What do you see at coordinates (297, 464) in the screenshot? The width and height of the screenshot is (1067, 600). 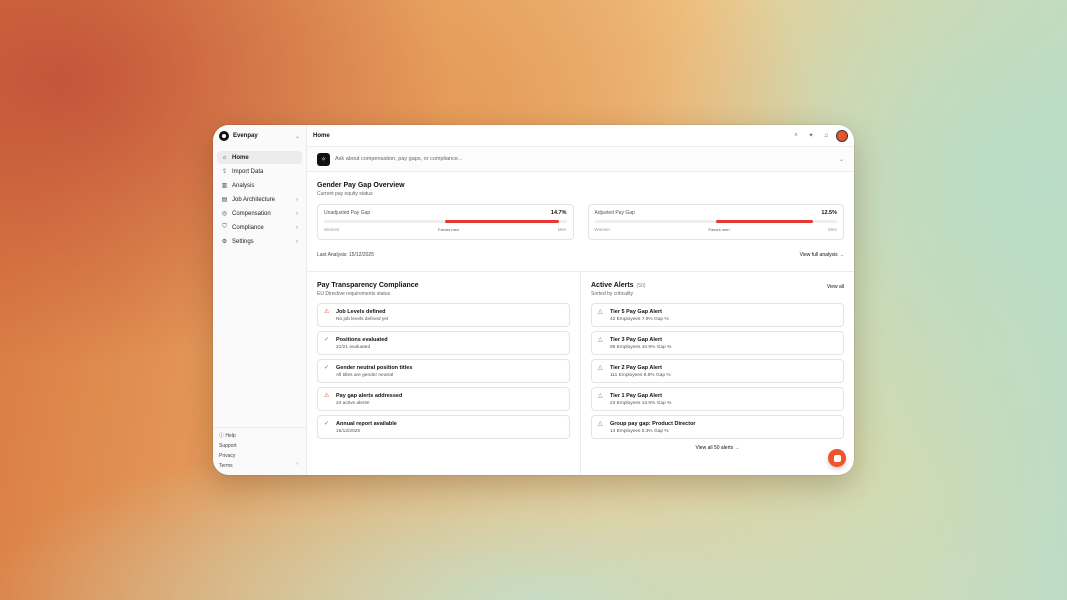 I see `collapse-sidebar-icon: ‹` at bounding box center [297, 464].